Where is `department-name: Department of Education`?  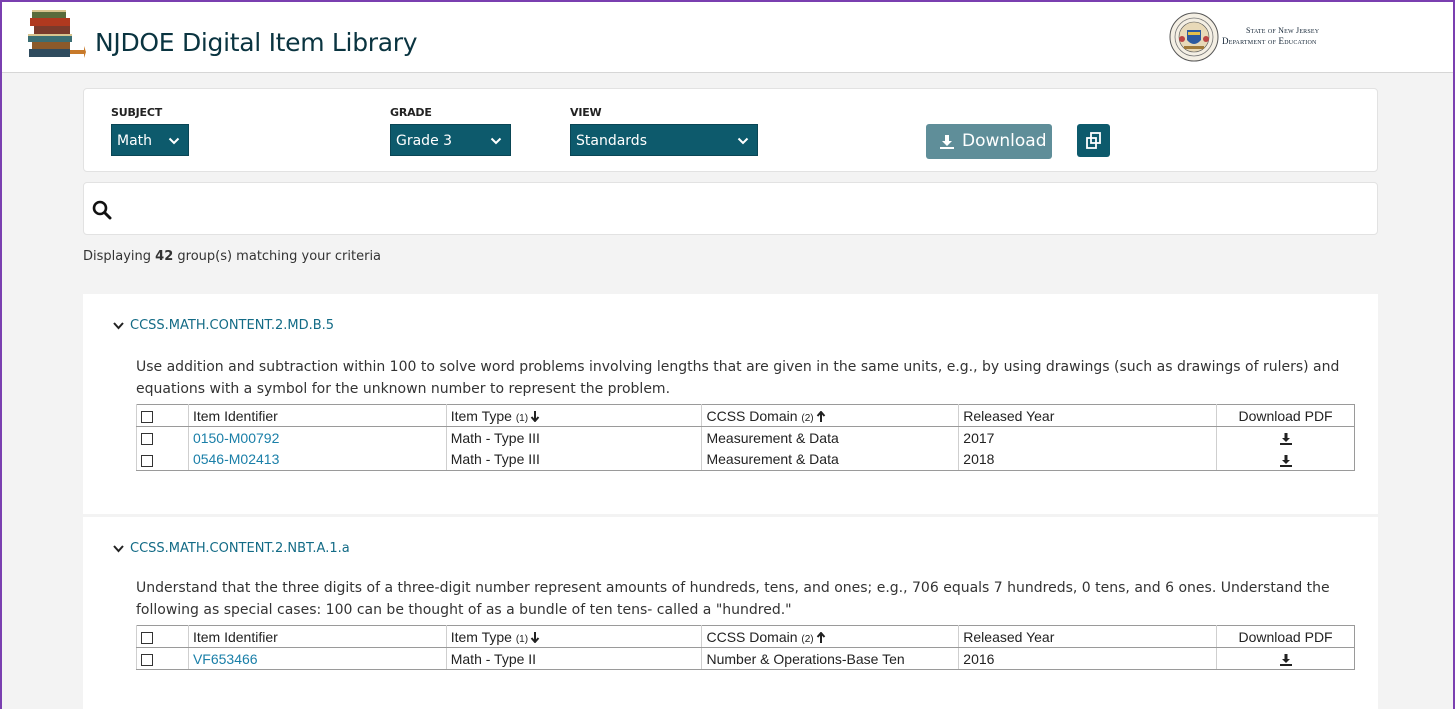
department-name: Department of Education is located at coordinates (1269, 41).